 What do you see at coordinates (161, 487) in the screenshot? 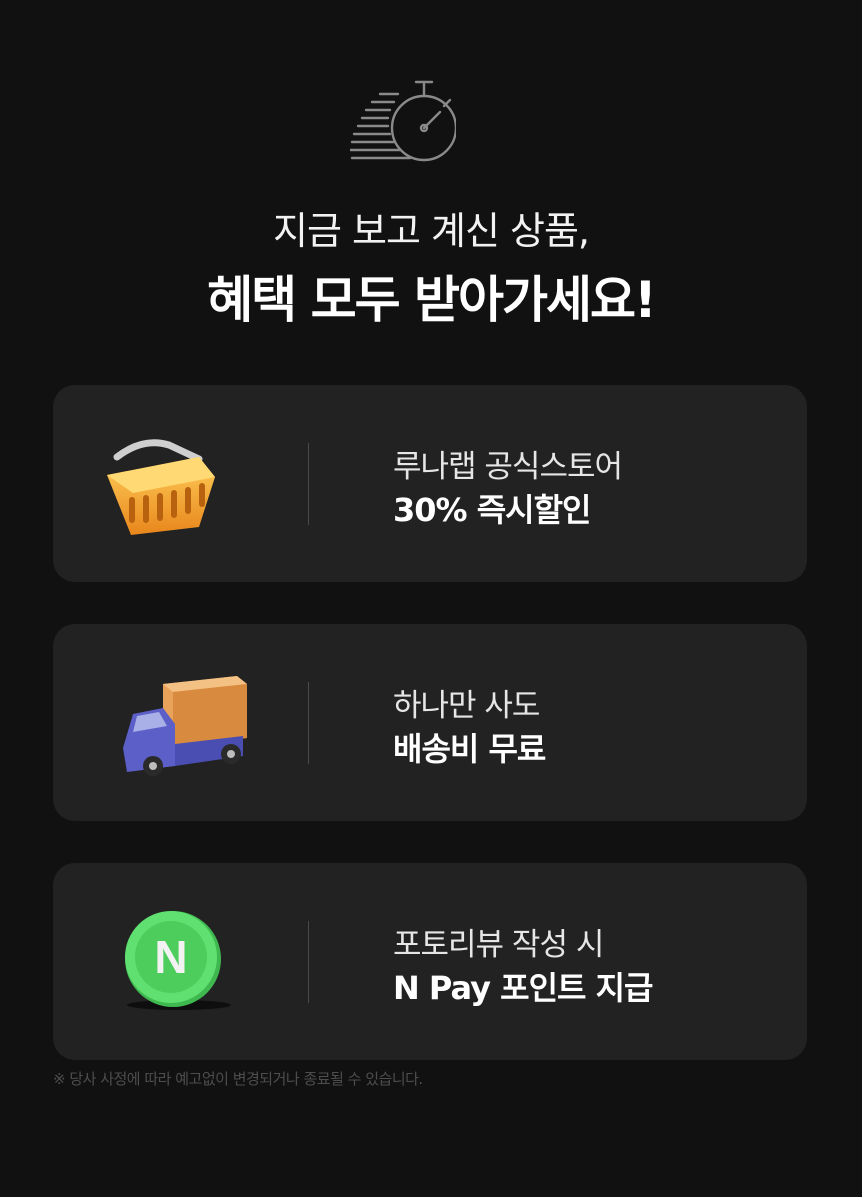
I see `basket-icon` at bounding box center [161, 487].